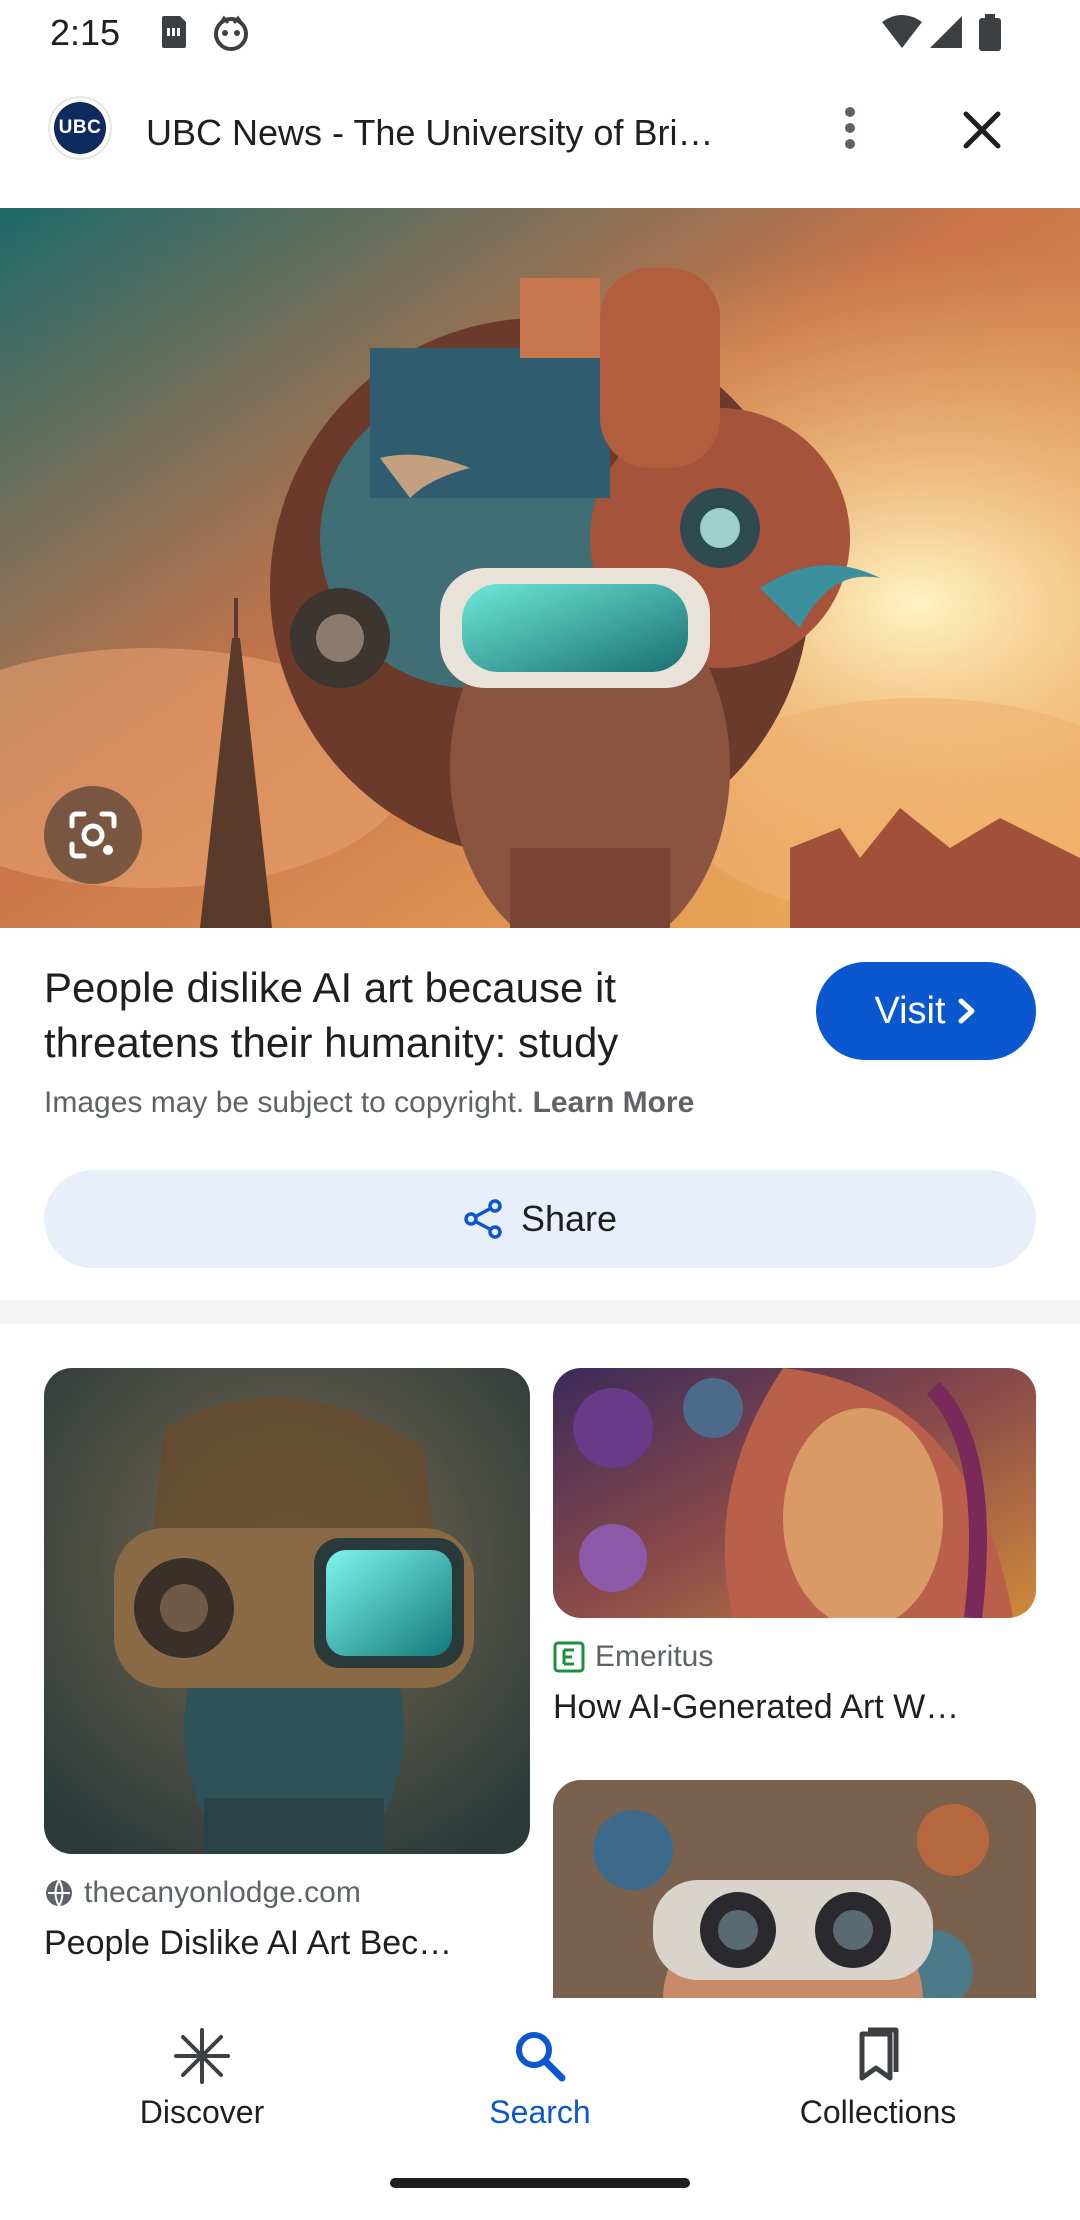 This screenshot has height=2220, width=1080. I want to click on emeritus-logo-icon, so click(569, 1657).